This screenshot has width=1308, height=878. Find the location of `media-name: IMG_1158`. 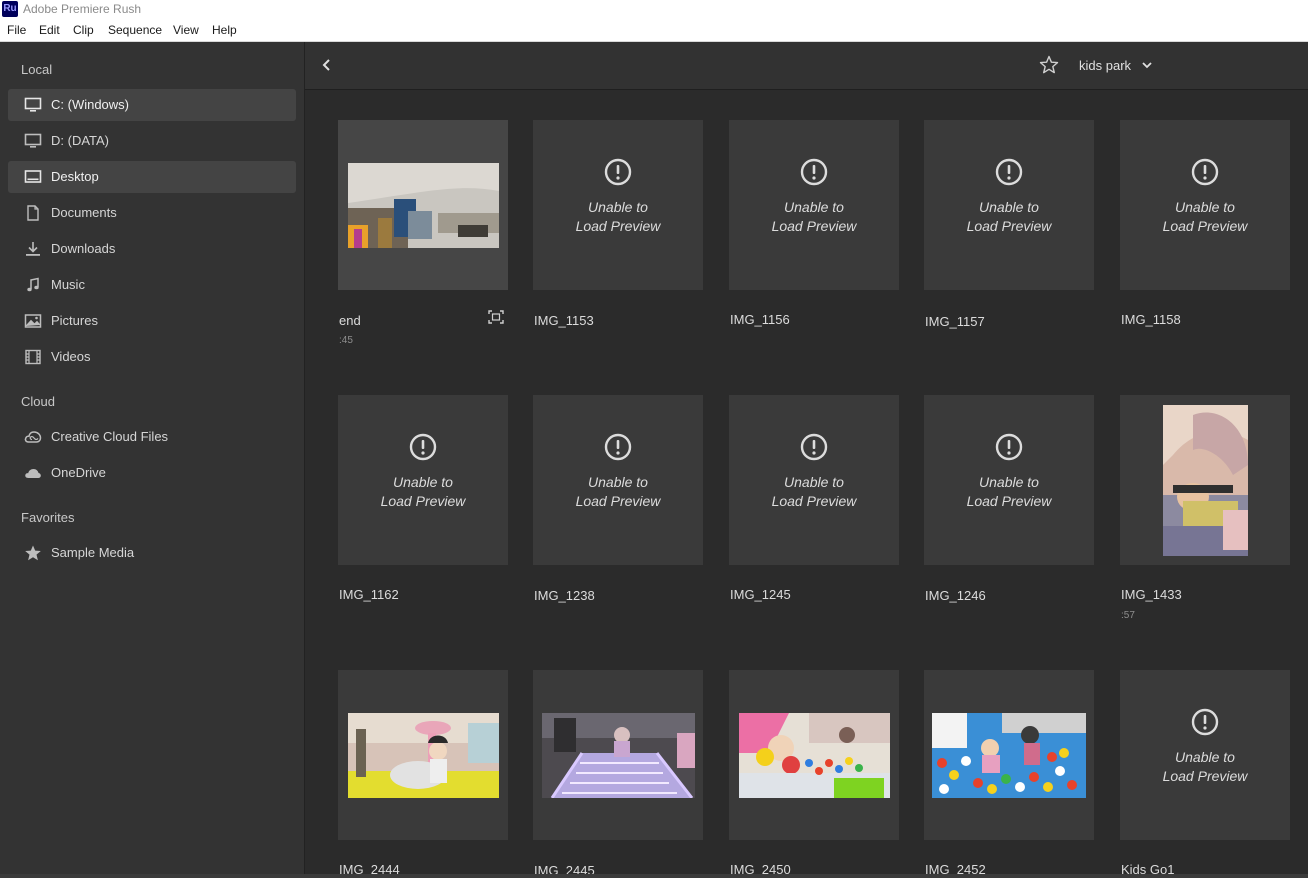

media-name: IMG_1158 is located at coordinates (1151, 319).